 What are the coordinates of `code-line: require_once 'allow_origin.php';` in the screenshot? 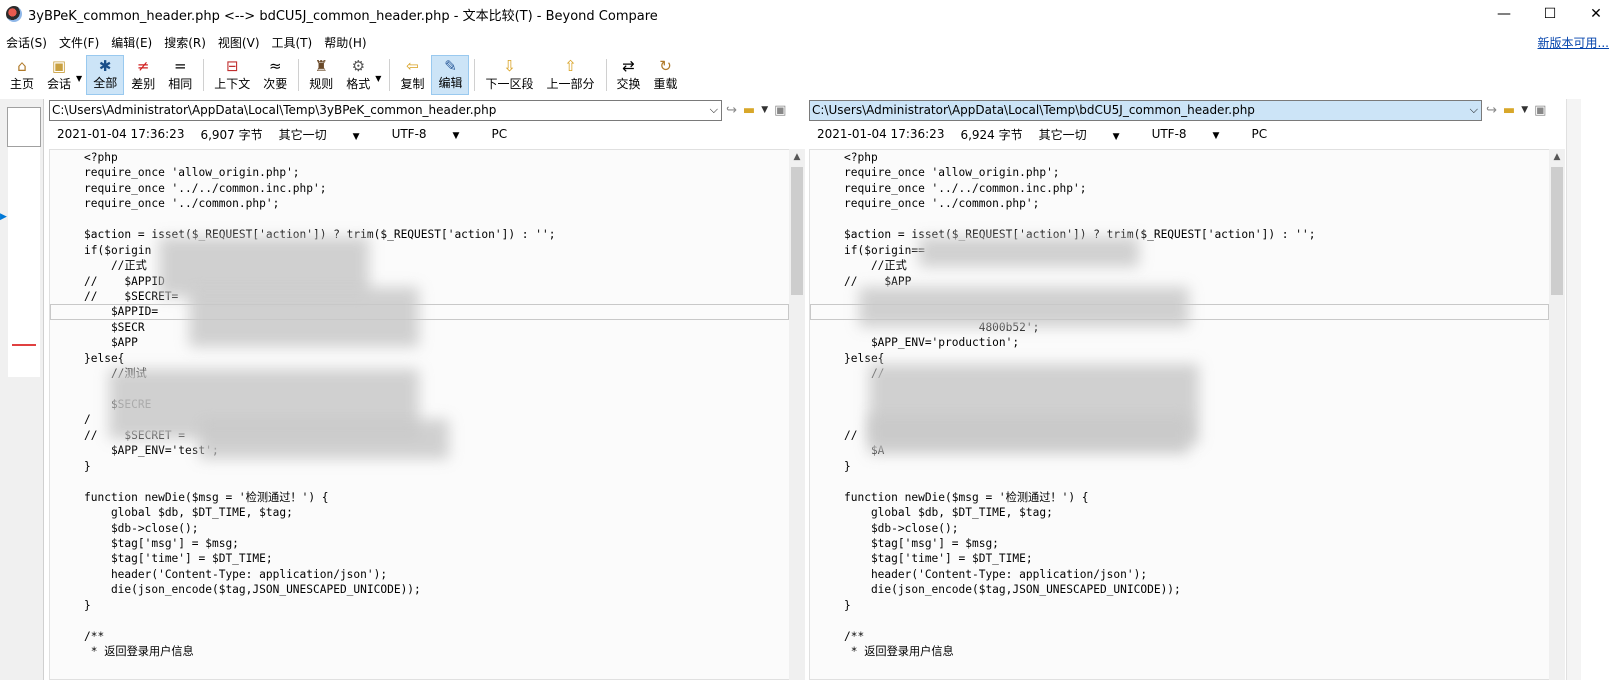 It's located at (192, 173).